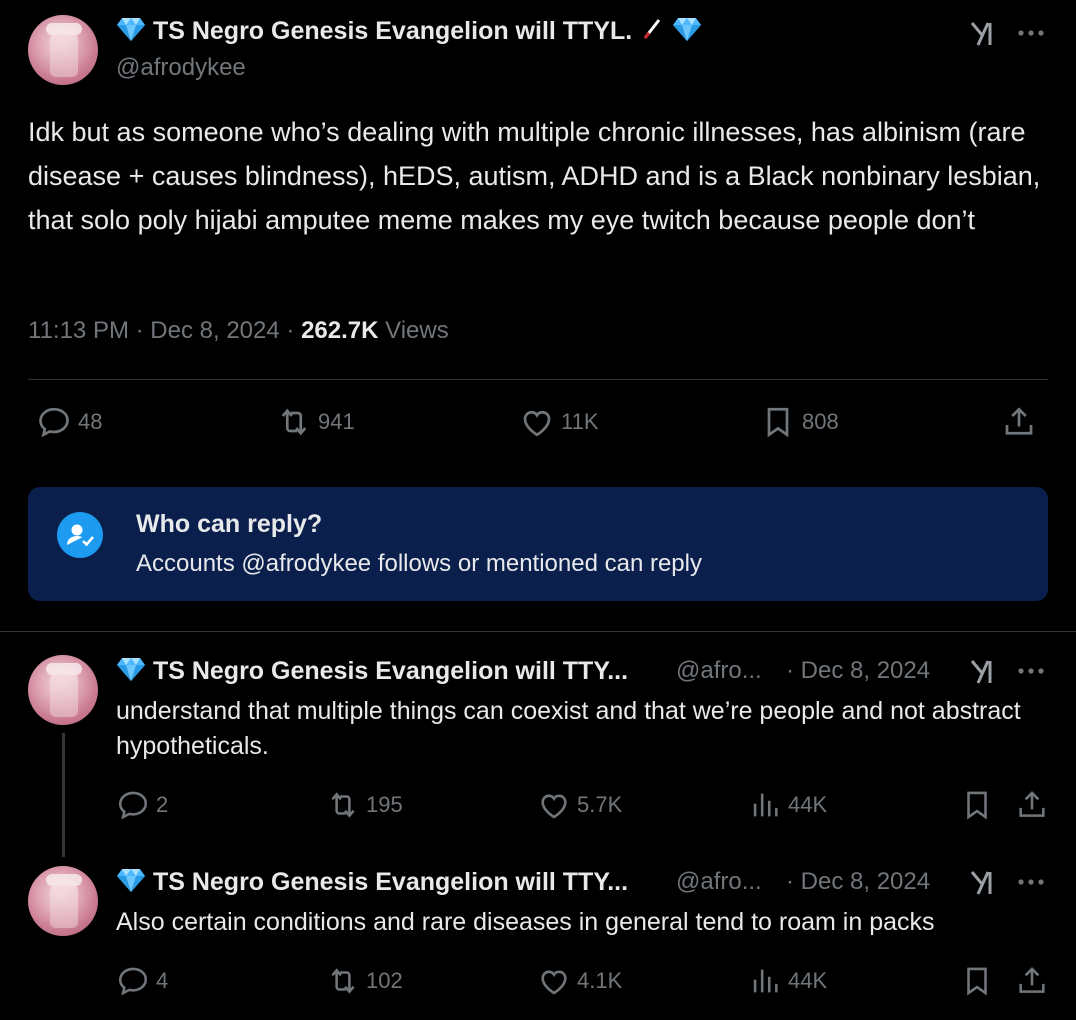 This screenshot has width=1076, height=1020. I want to click on user-check-icon, so click(80, 535).